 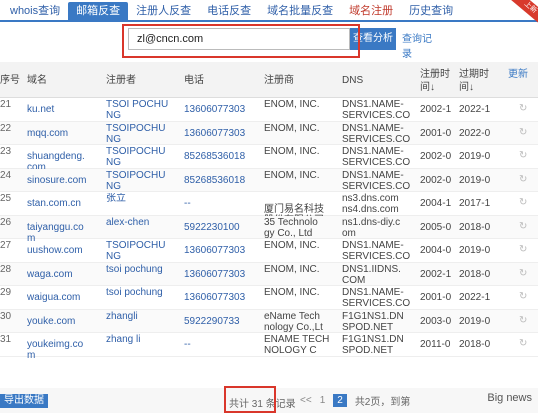 What do you see at coordinates (229, 11) in the screenshot?
I see `tab-phone-lookup: 电话反查` at bounding box center [229, 11].